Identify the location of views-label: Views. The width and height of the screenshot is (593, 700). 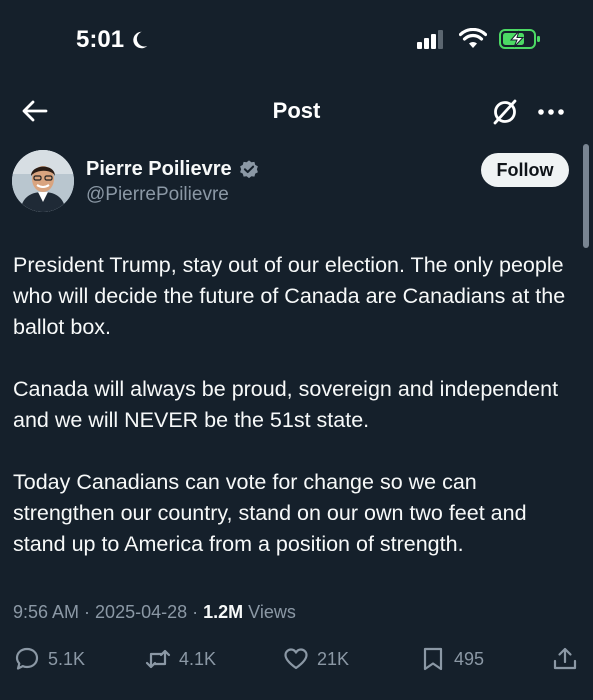
(272, 612).